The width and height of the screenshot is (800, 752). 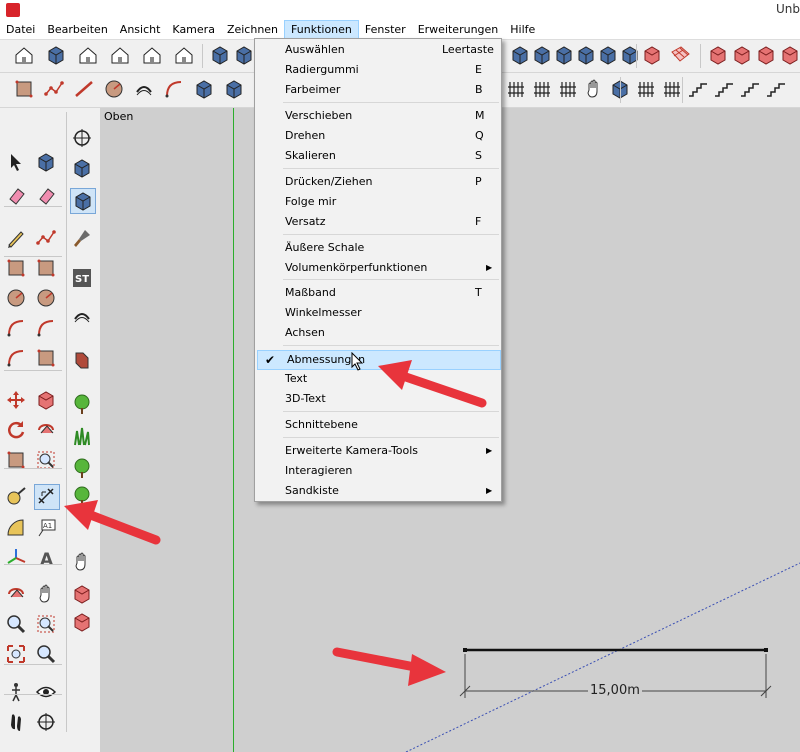 What do you see at coordinates (378, 333) in the screenshot?
I see `dropdown-menu-item: Achsen` at bounding box center [378, 333].